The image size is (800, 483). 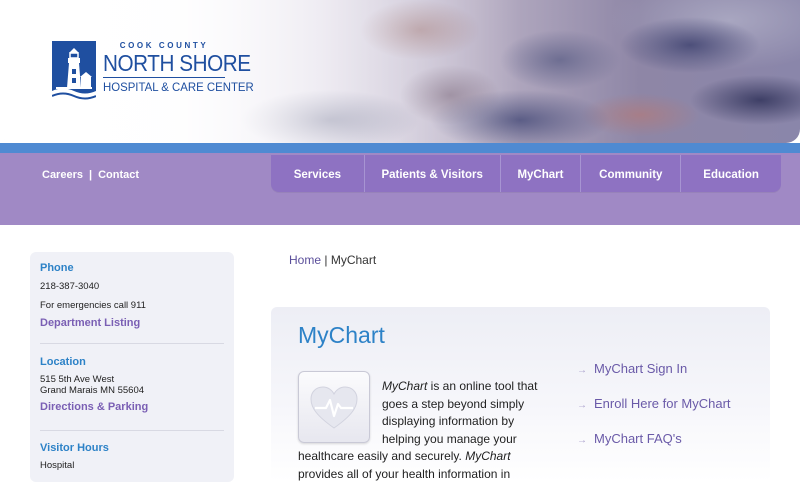 What do you see at coordinates (132, 407) in the screenshot?
I see `directions-parking-link: Directions & Parking` at bounding box center [132, 407].